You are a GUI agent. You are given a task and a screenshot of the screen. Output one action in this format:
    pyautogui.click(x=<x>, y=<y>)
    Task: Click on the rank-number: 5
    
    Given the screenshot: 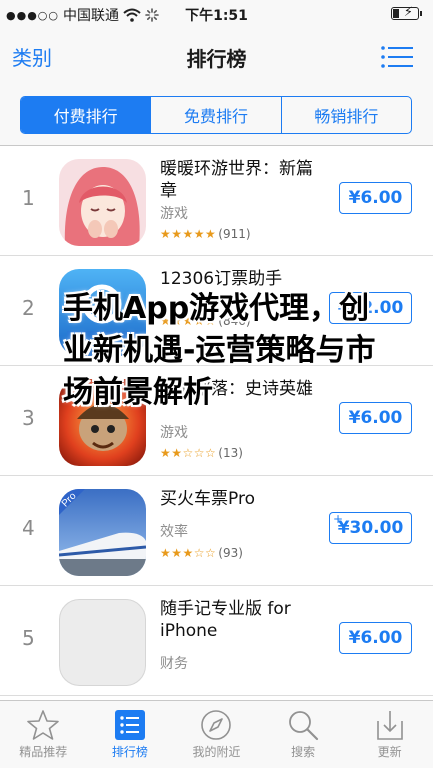 What is the action you would take?
    pyautogui.click(x=28, y=638)
    